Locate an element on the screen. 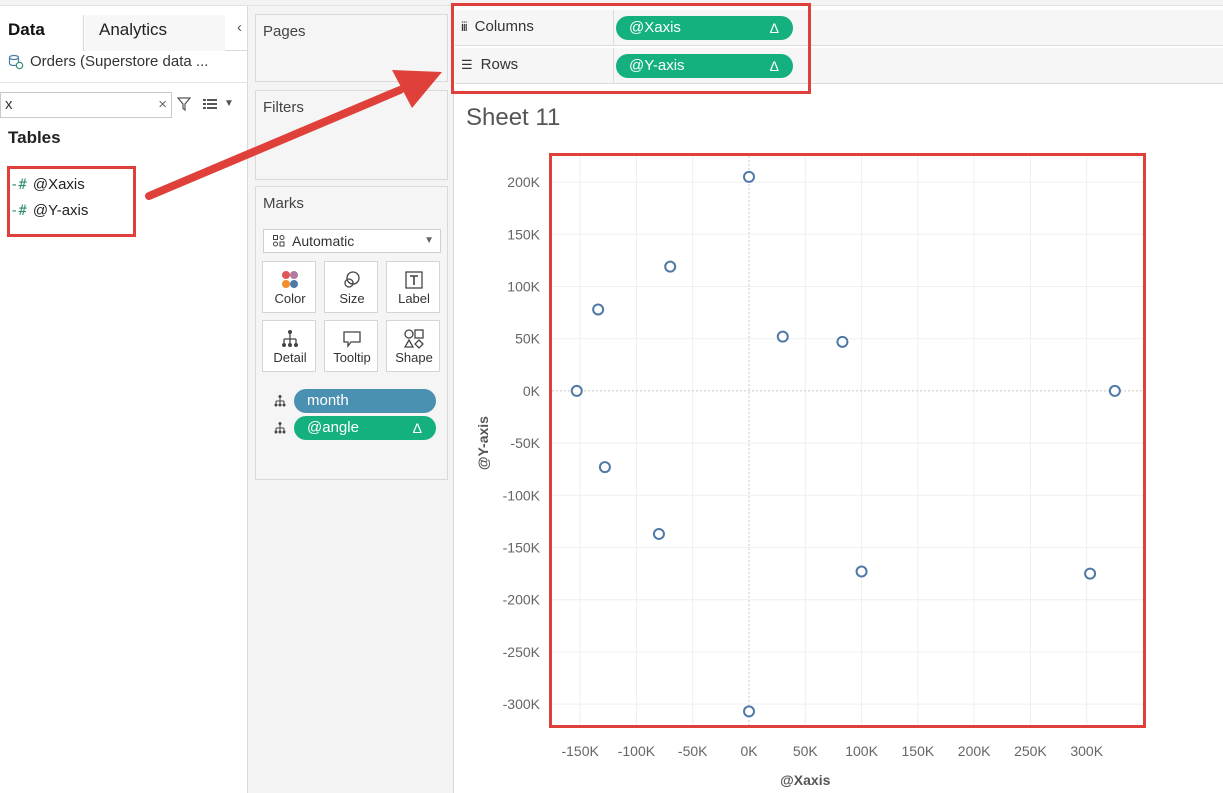 This screenshot has width=1223, height=793. x-axis-title: @Xaxis is located at coordinates (805, 780).